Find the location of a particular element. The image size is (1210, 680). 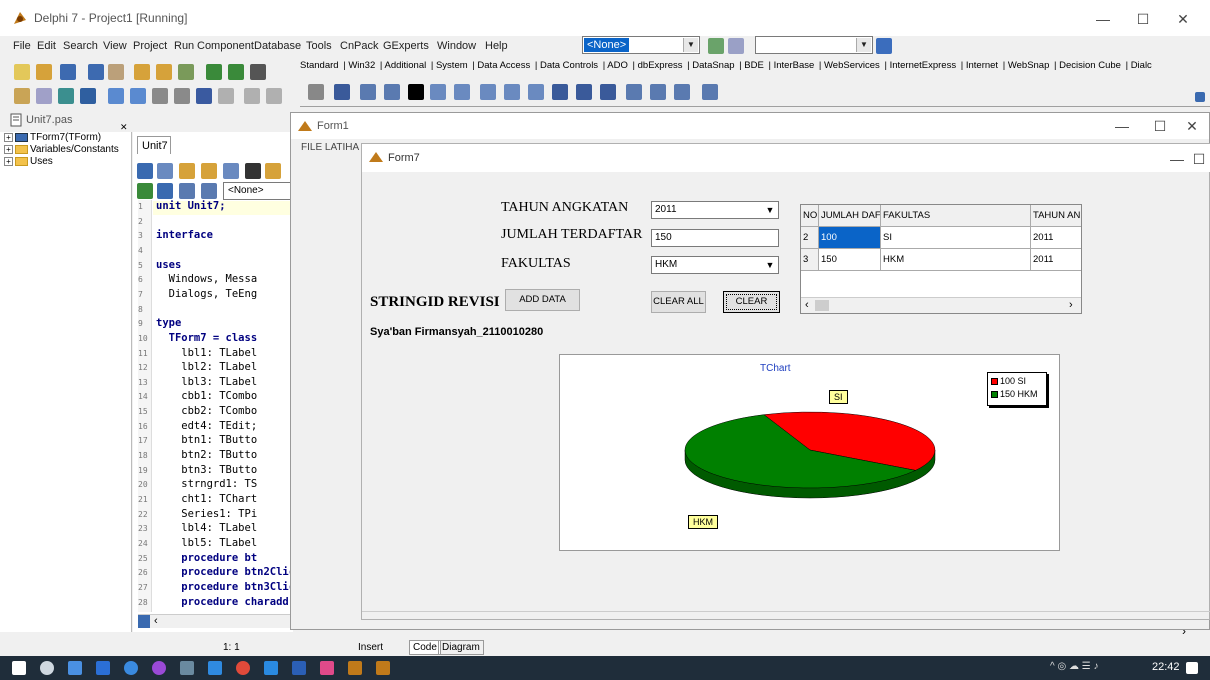

tool-icon is located at coordinates (274, 96).